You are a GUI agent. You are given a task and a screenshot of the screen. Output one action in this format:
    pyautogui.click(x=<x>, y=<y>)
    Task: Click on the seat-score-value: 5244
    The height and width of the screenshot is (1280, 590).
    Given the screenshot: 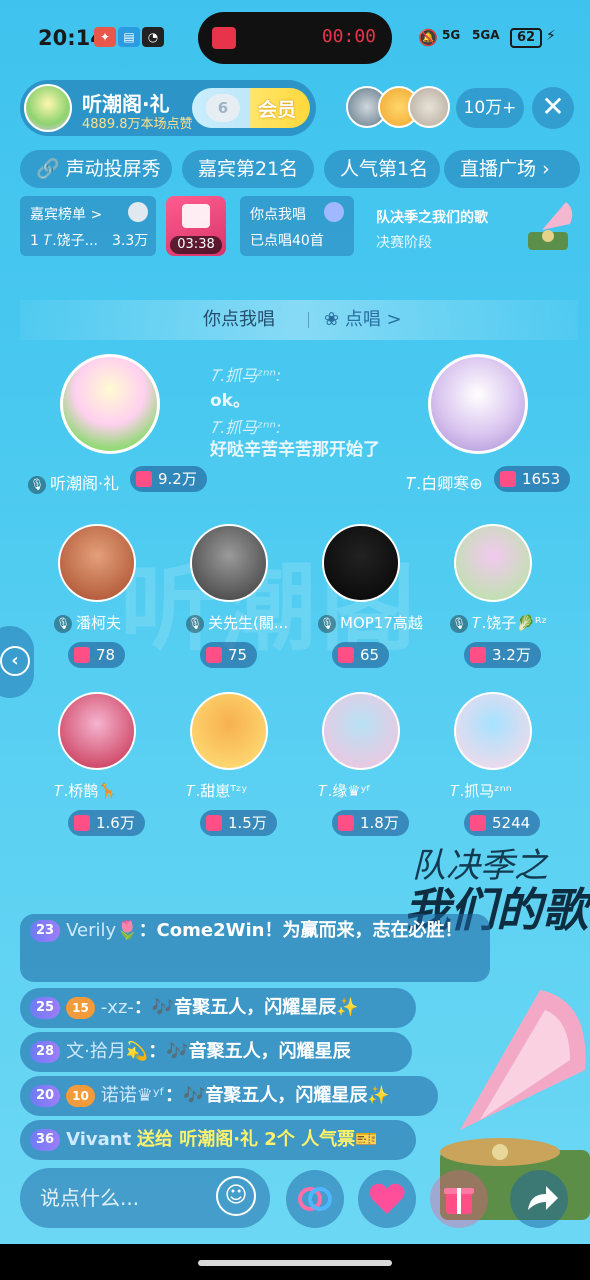 What is the action you would take?
    pyautogui.click(x=511, y=823)
    